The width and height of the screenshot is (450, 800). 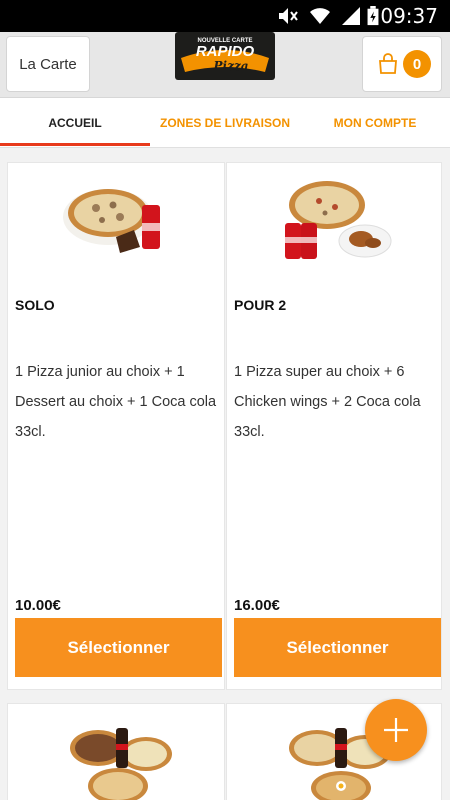 I want to click on app-header: La Carte NOUVELLE CARTE RAPIDO Pizza 0, so click(x=225, y=65).